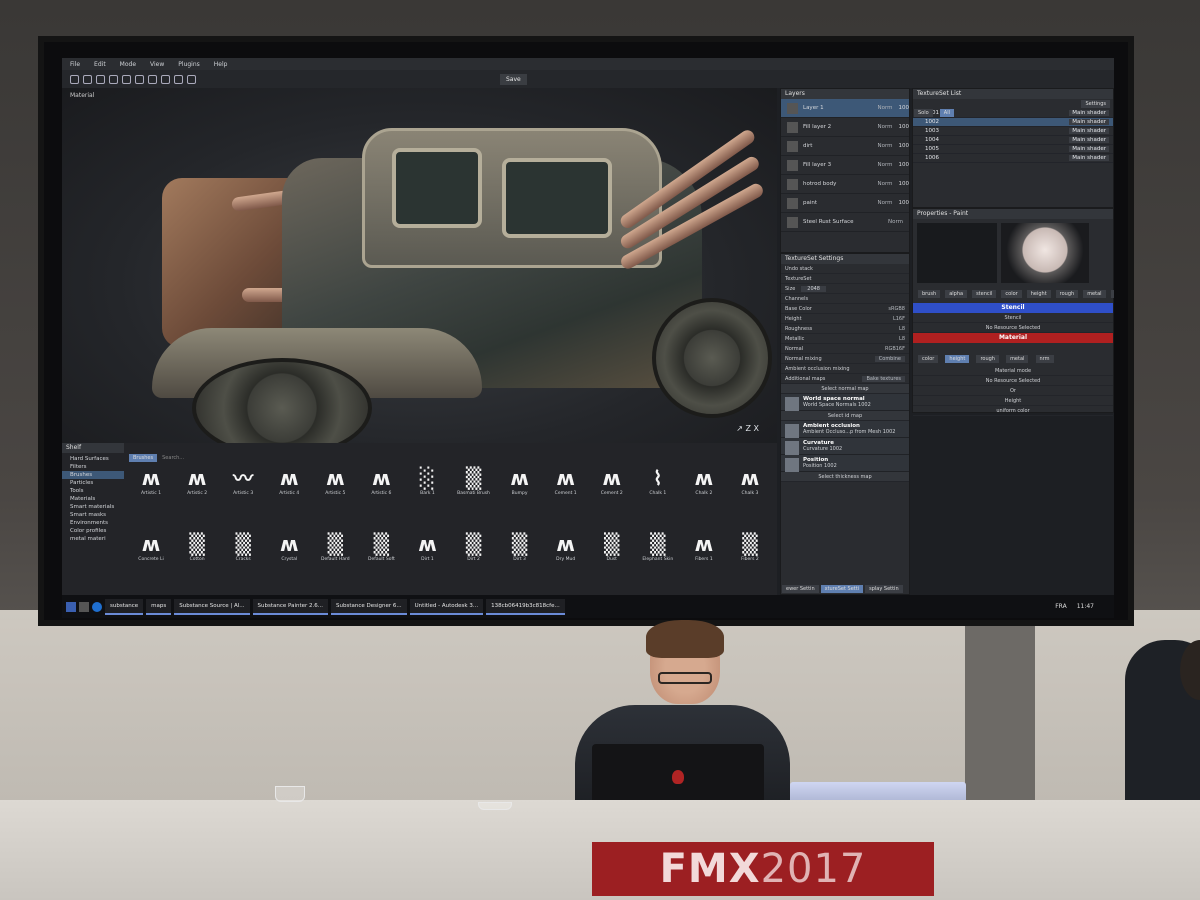 The image size is (1200, 900). I want to click on textureset-row: 1006 Main shader, so click(1013, 158).